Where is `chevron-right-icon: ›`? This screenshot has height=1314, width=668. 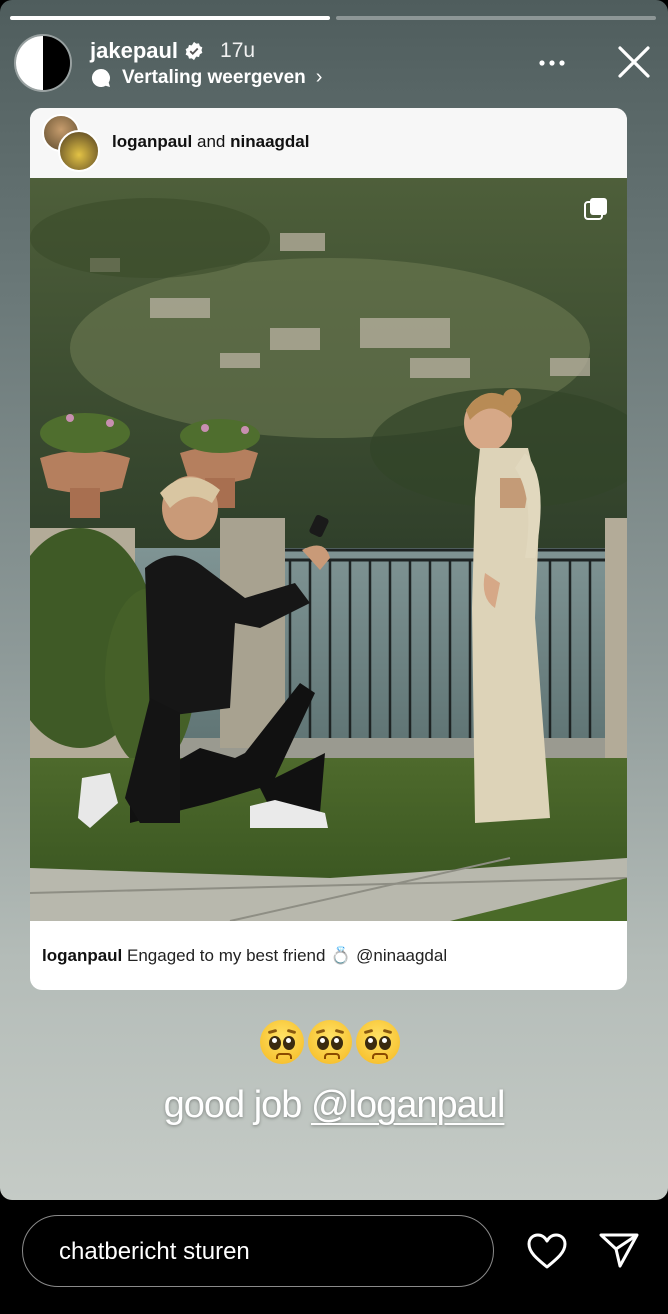
chevron-right-icon: › is located at coordinates (319, 77).